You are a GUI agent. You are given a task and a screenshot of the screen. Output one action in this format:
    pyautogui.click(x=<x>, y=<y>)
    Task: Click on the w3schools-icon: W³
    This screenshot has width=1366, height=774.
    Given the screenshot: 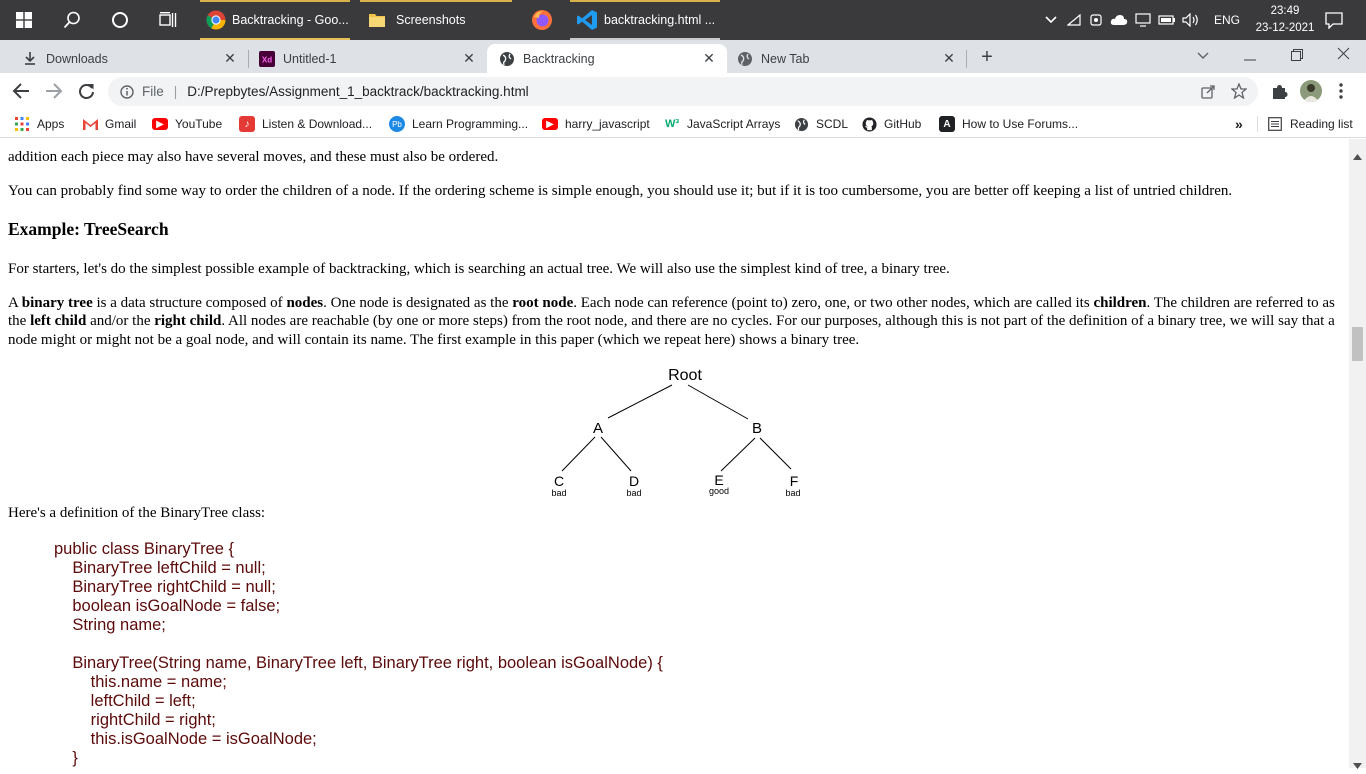 What is the action you would take?
    pyautogui.click(x=672, y=124)
    